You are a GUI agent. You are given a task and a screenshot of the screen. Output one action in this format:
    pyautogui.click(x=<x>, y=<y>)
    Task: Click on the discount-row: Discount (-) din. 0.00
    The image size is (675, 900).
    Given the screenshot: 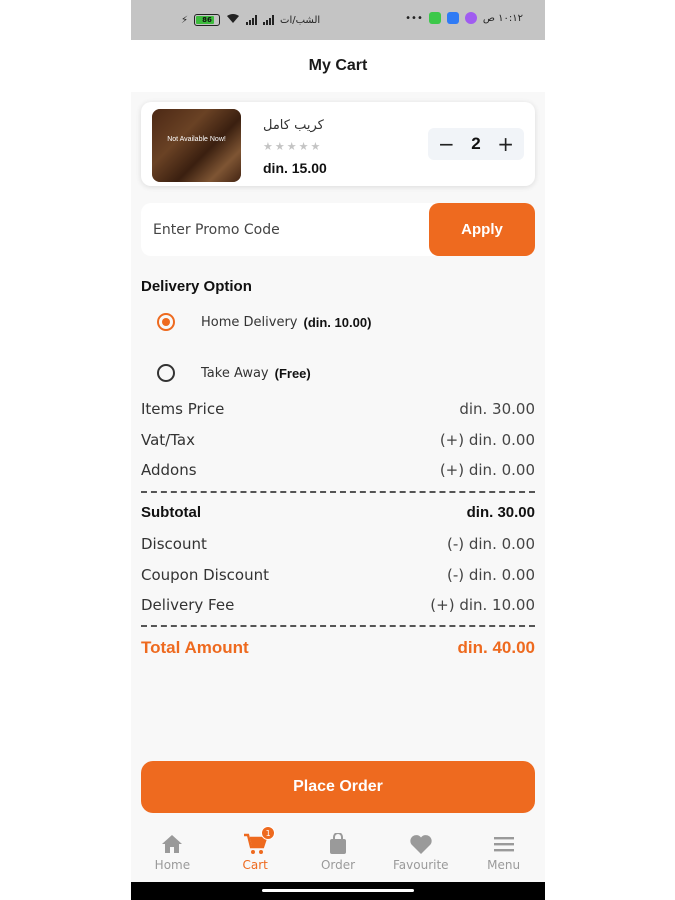 What is the action you would take?
    pyautogui.click(x=338, y=544)
    